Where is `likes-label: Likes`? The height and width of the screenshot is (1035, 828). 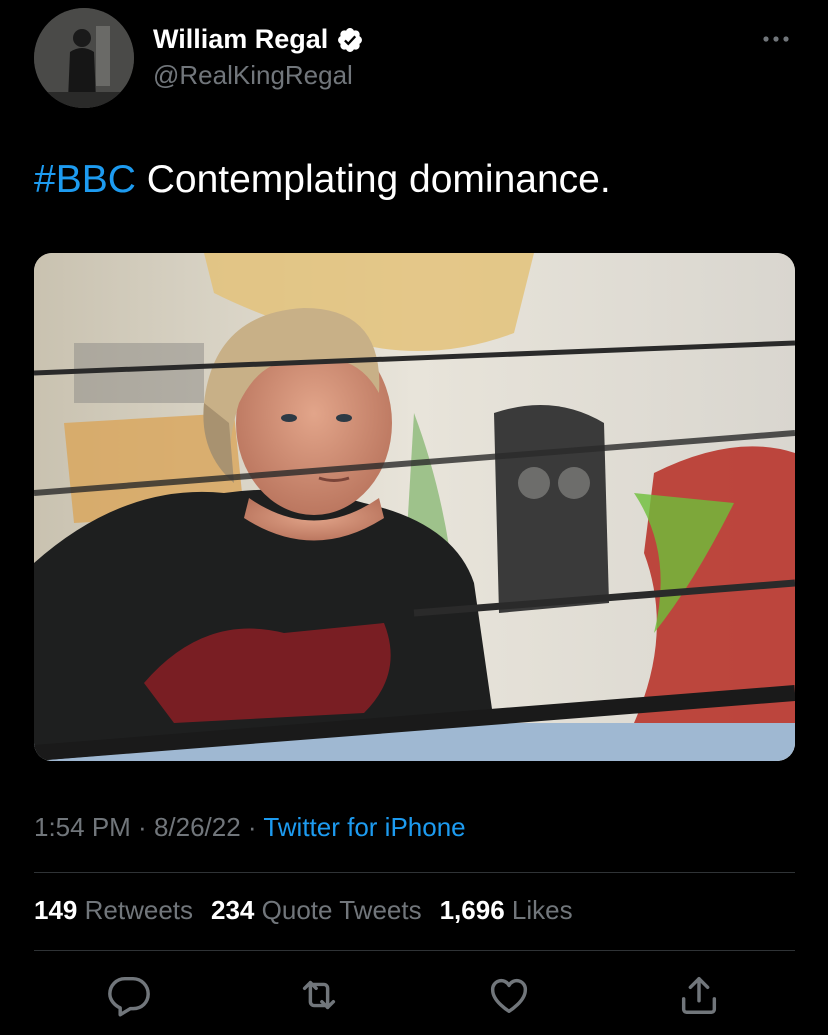 likes-label: Likes is located at coordinates (542, 910).